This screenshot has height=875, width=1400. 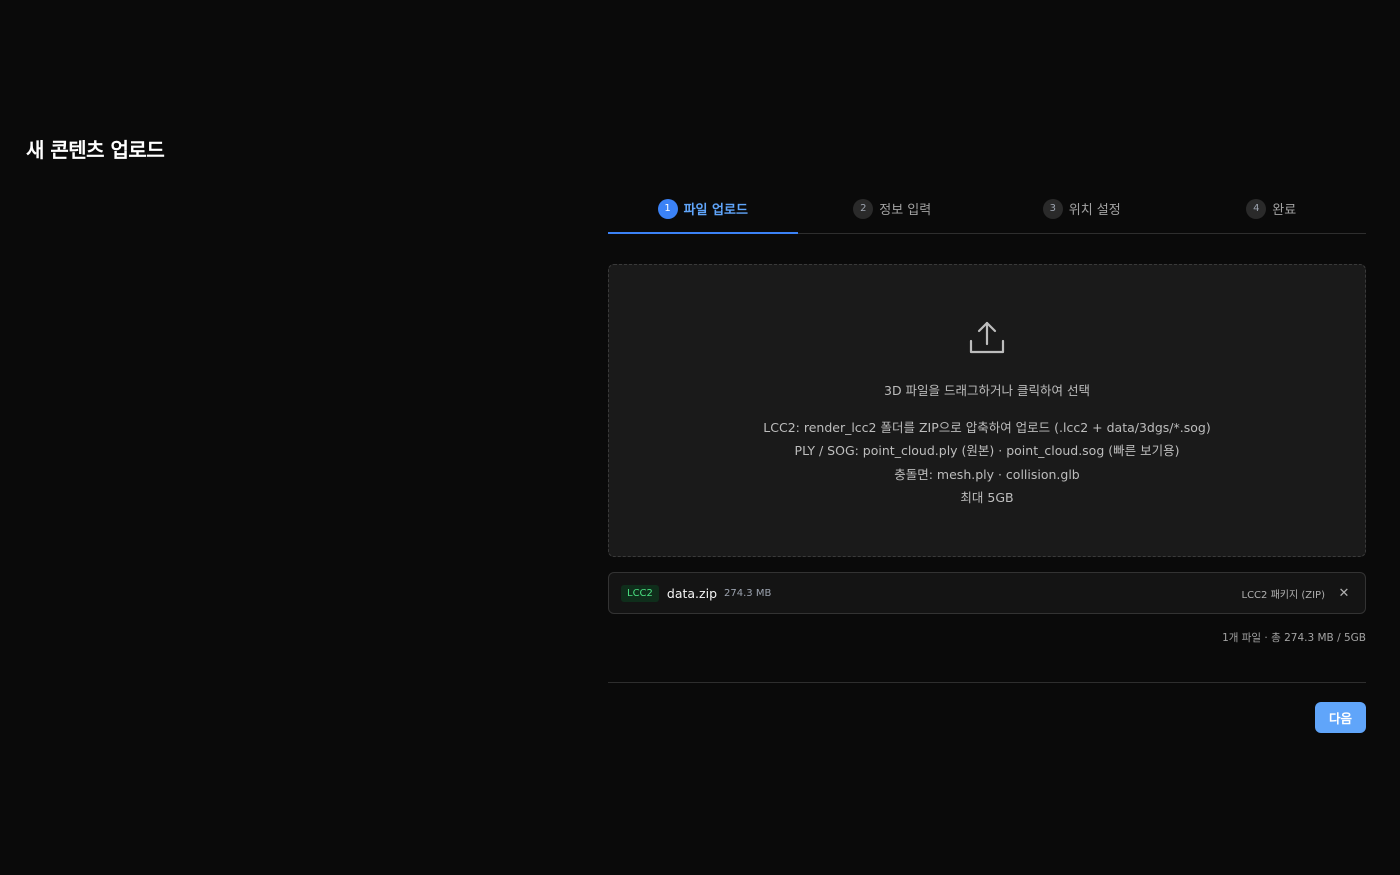 What do you see at coordinates (748, 593) in the screenshot?
I see `file-size: 274.3 MB` at bounding box center [748, 593].